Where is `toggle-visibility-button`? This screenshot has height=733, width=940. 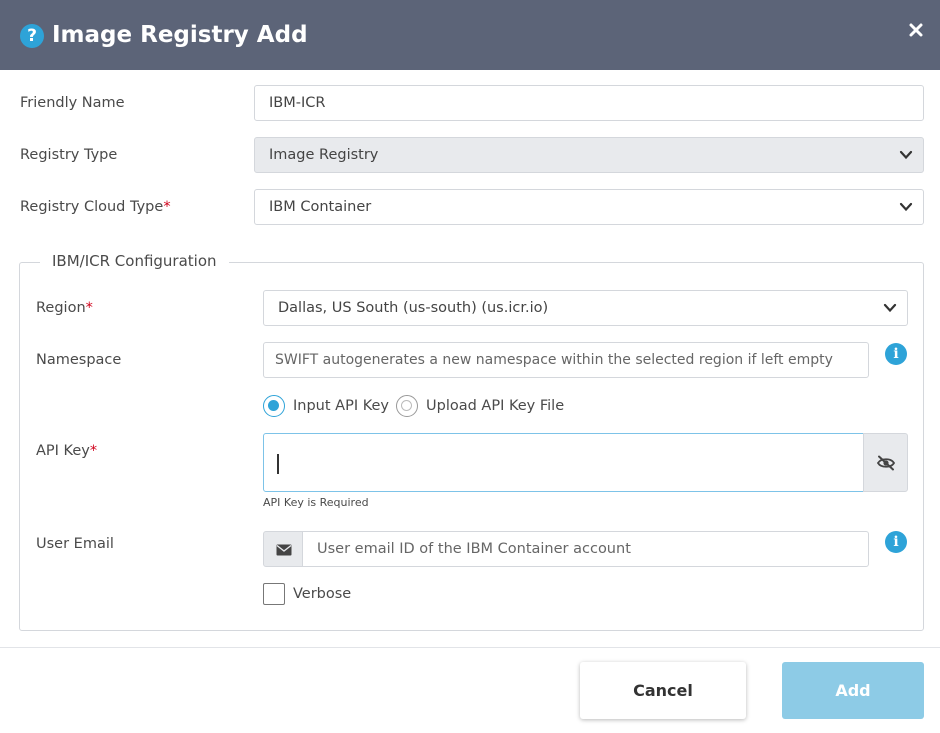 toggle-visibility-button is located at coordinates (885, 462).